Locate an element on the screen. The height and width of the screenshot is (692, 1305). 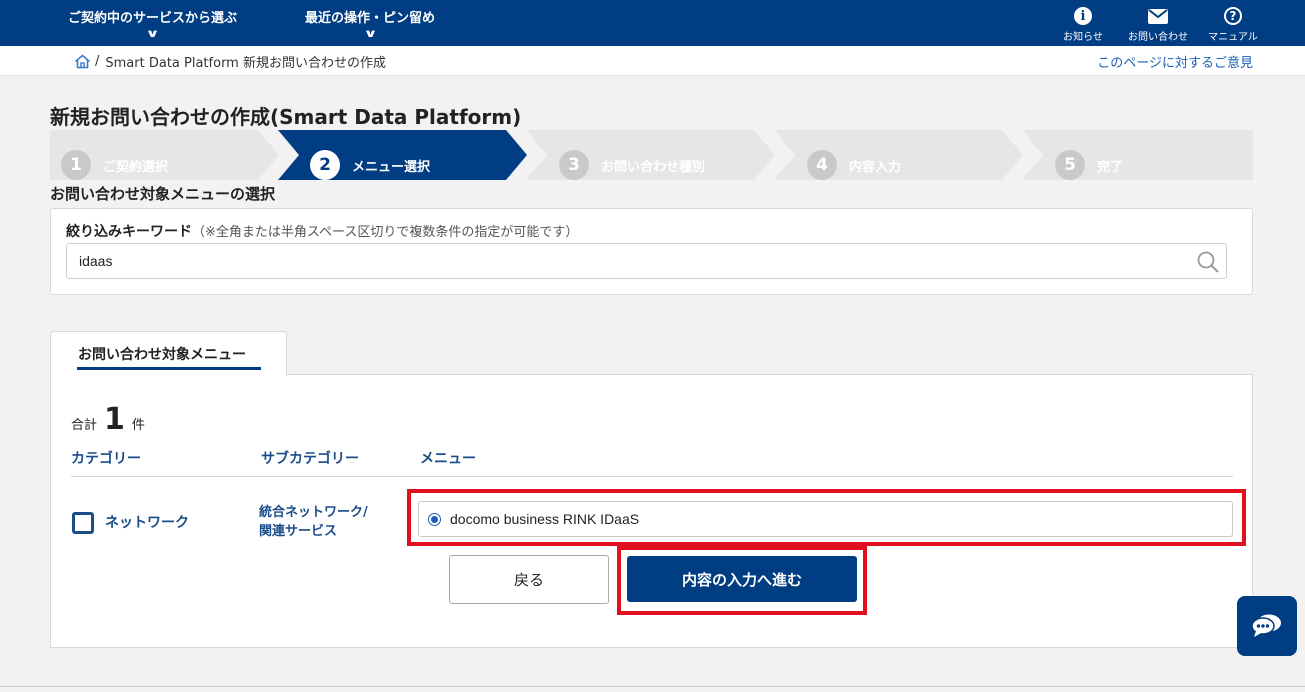
notifications-button: i お知らせ is located at coordinates (1083, 24).